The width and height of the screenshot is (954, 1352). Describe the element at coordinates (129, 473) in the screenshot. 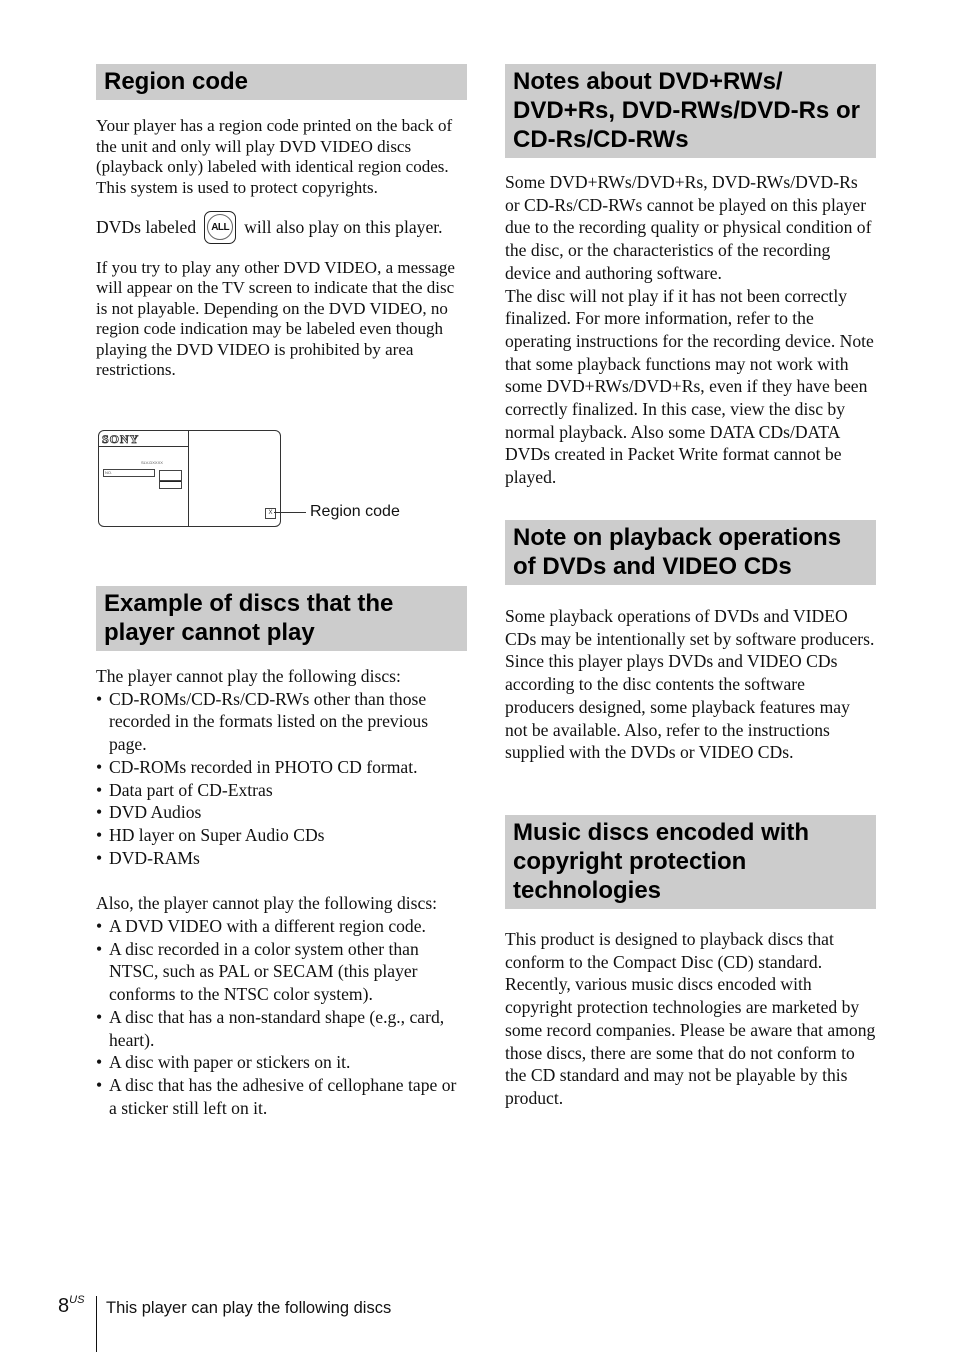

I see `serial-number-field: NO.` at that location.